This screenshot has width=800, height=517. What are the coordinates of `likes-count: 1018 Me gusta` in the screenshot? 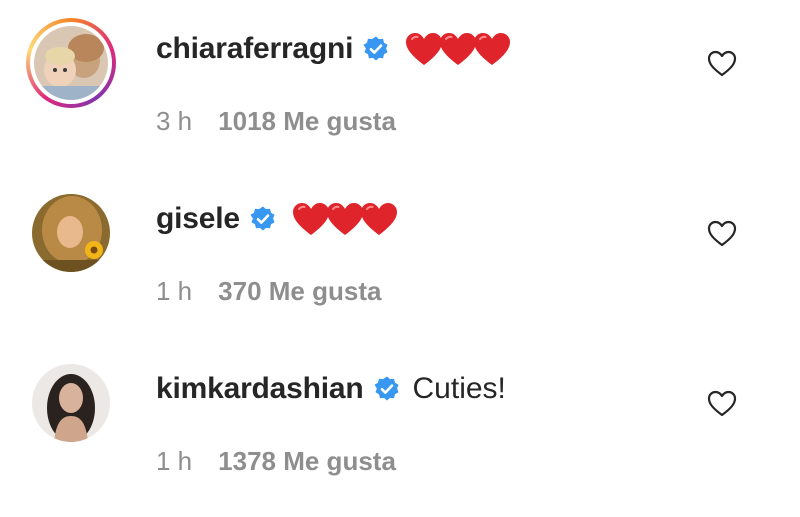 It's located at (307, 121).